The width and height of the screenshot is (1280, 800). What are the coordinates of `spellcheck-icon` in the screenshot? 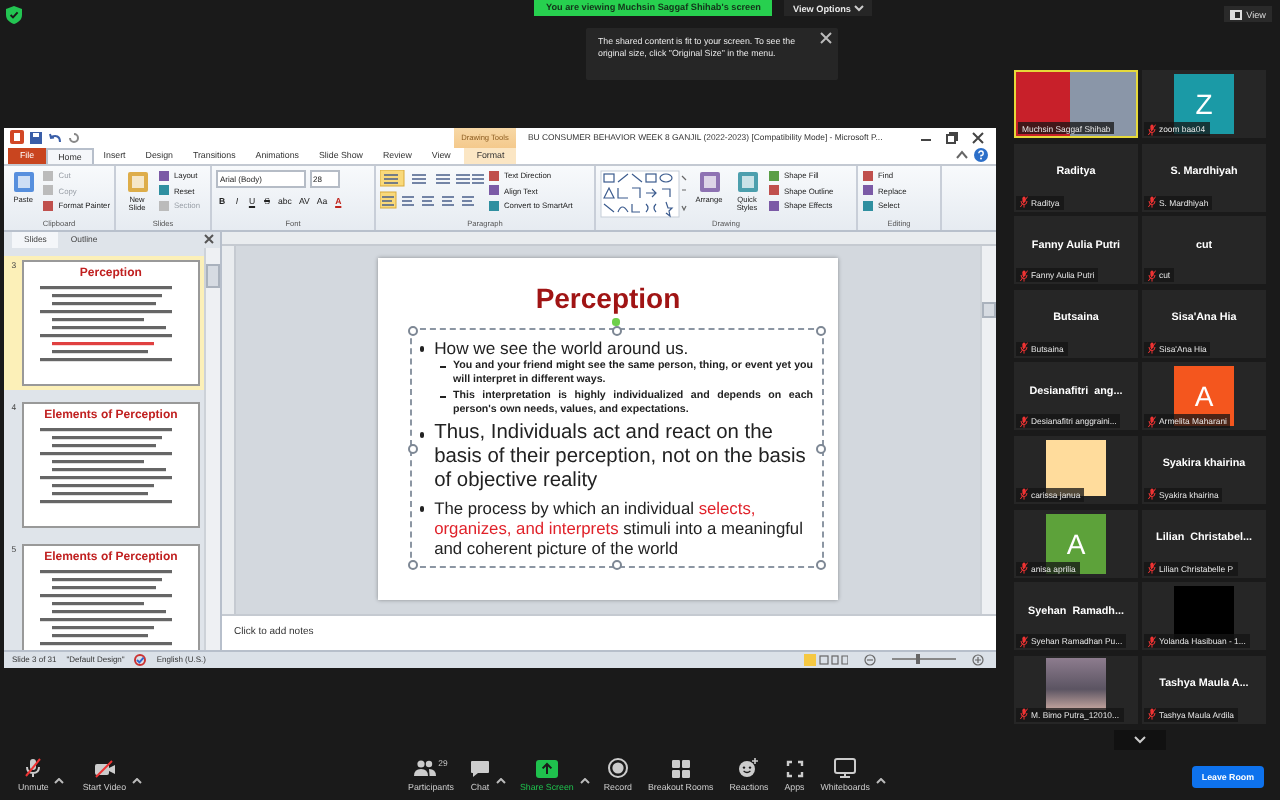 It's located at (140, 659).